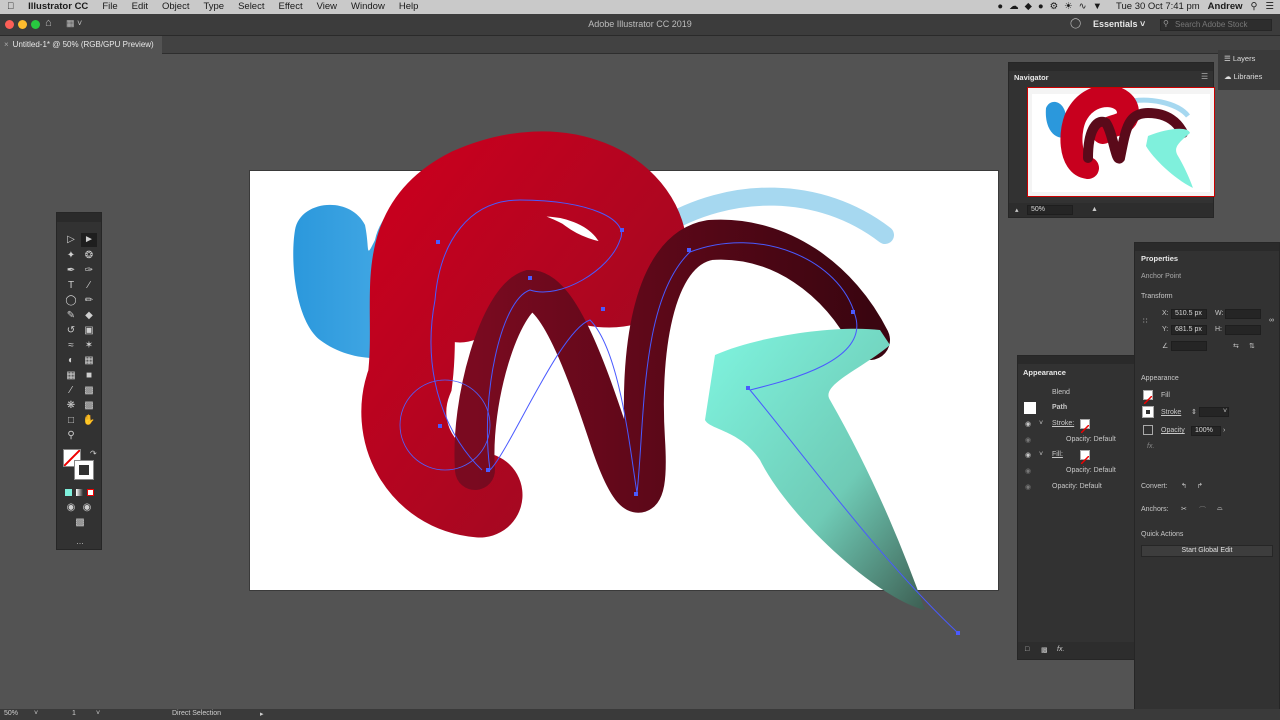 This screenshot has width=1280, height=720. I want to click on properties-title: Properties, so click(1159, 258).